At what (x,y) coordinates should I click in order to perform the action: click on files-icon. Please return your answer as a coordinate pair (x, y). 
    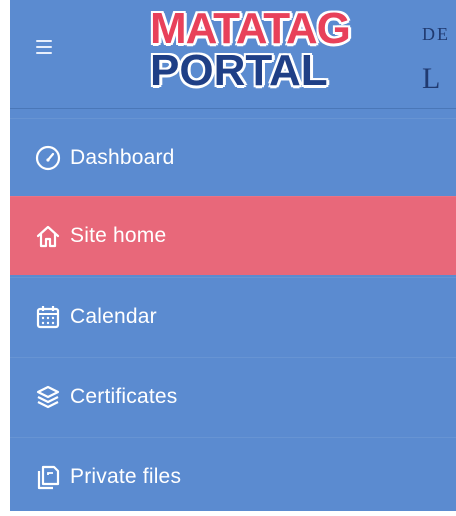
    Looking at the image, I should click on (48, 477).